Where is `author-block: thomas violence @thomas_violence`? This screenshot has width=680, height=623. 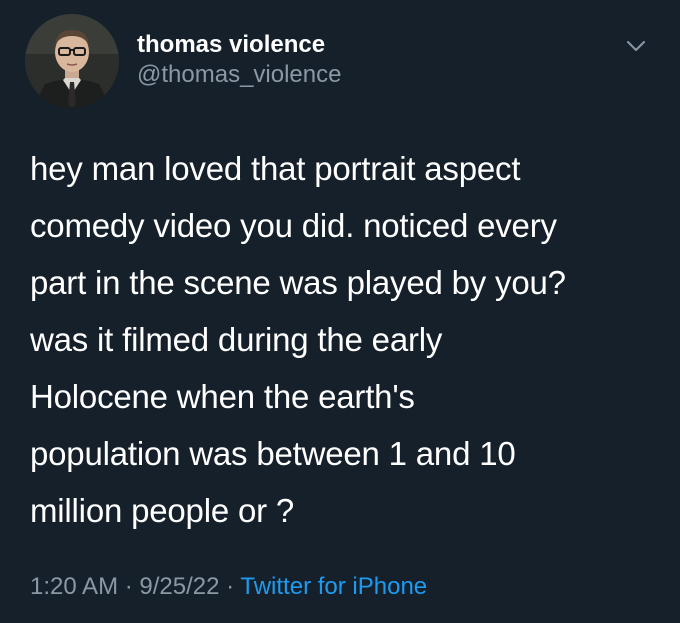
author-block: thomas violence @thomas_violence is located at coordinates (239, 60).